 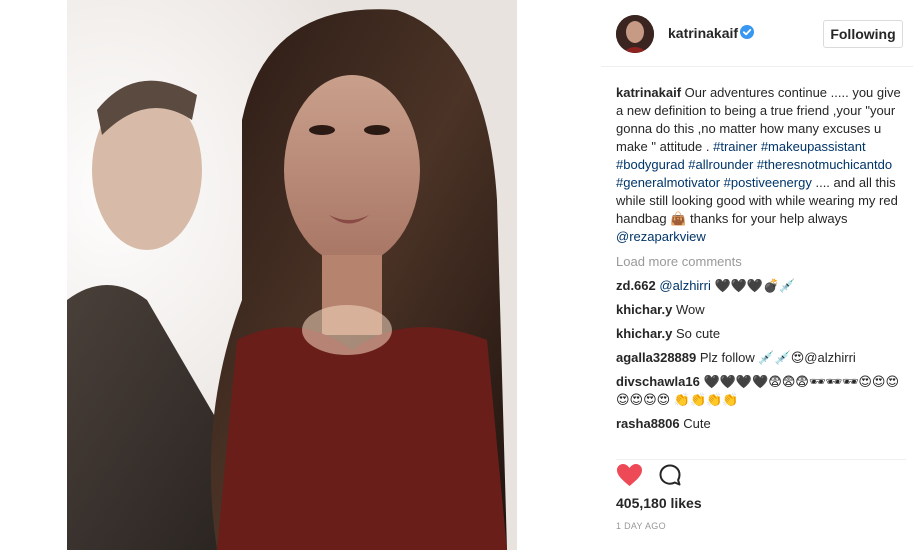 I want to click on comment-item: zd.662 @alzhirri 🖤🖤🖤💣💉, so click(x=758, y=286).